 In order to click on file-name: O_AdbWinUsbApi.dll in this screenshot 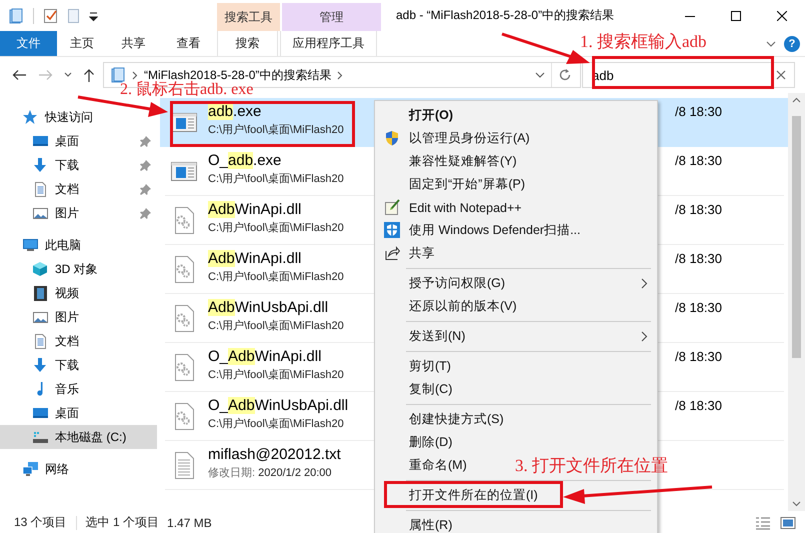, I will do `click(278, 405)`.